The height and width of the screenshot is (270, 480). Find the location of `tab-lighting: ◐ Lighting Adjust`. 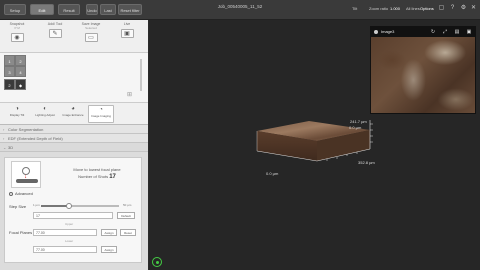

tab-lighting: ◐ Lighting Adjust is located at coordinates (45, 114).